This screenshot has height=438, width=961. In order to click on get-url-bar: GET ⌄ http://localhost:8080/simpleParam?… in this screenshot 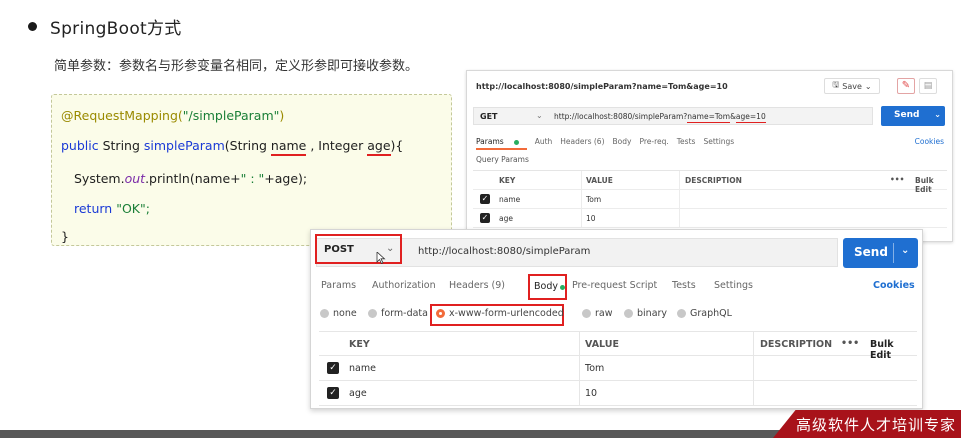, I will do `click(673, 116)`.